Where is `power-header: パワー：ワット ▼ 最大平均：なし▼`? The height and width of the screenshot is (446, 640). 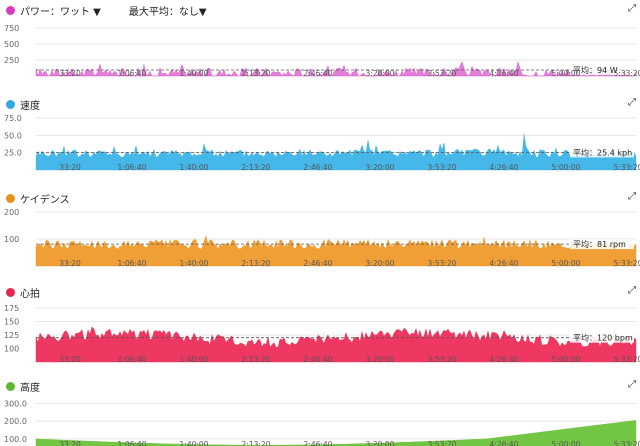
power-header: パワー：ワット ▼ 最大平均：なし▼ is located at coordinates (106, 10).